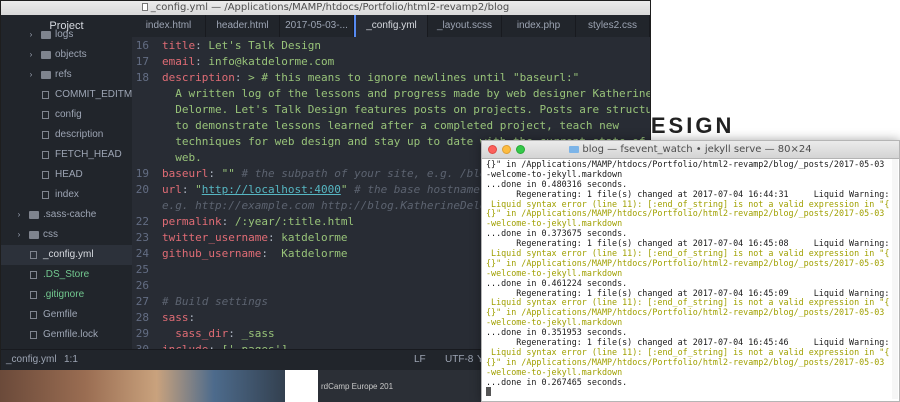 The width and height of the screenshot is (900, 402). What do you see at coordinates (557, 381) in the screenshot?
I see `terminal-line: ...done in 0.267465 seconds.` at bounding box center [557, 381].